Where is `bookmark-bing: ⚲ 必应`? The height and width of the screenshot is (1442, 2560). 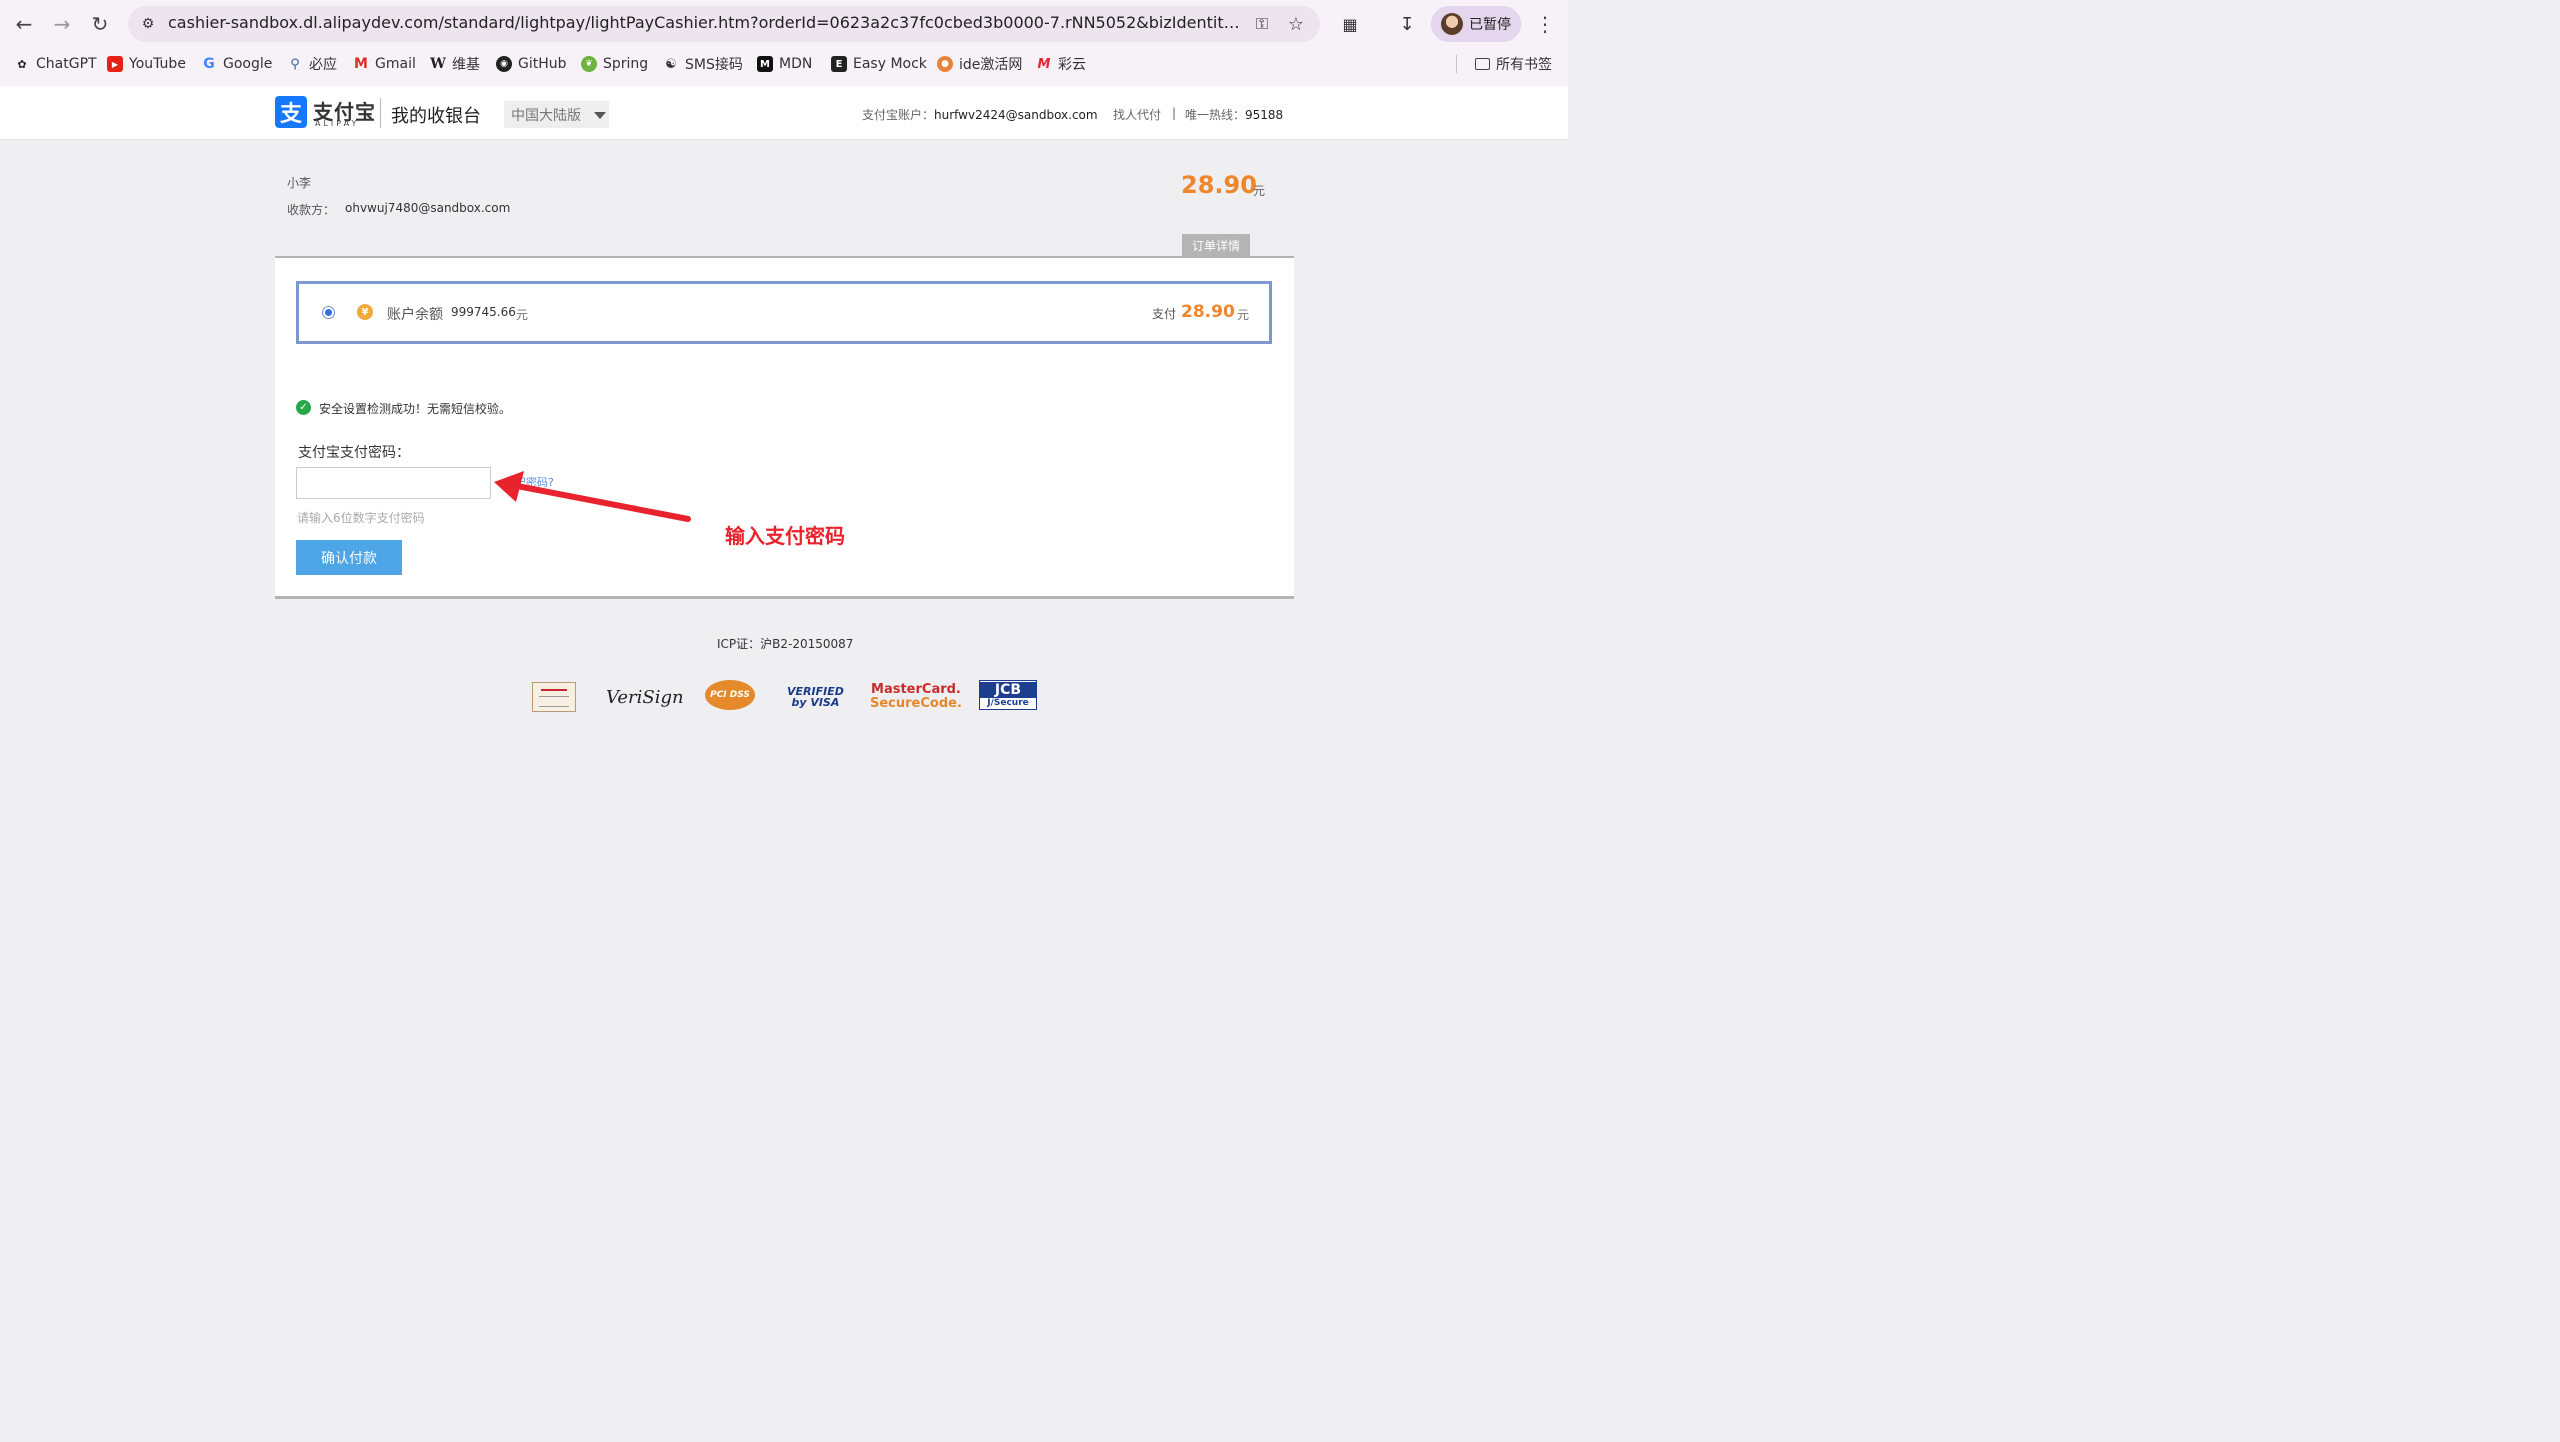 bookmark-bing: ⚲ 必应 is located at coordinates (312, 64).